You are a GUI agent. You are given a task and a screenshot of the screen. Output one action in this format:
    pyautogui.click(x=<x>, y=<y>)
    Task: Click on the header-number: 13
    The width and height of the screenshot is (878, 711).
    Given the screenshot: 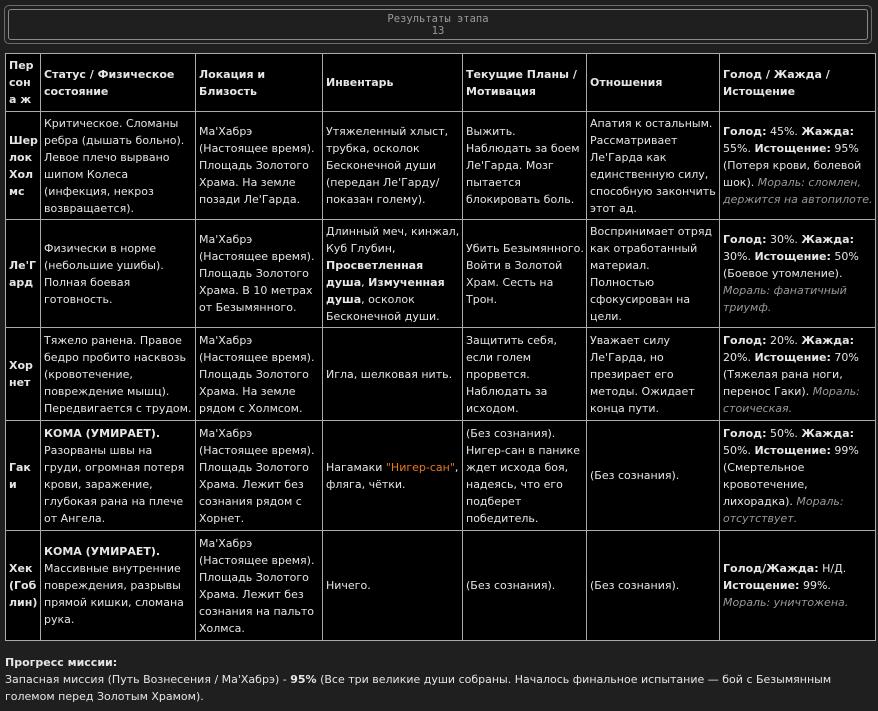 What is the action you would take?
    pyautogui.click(x=438, y=31)
    